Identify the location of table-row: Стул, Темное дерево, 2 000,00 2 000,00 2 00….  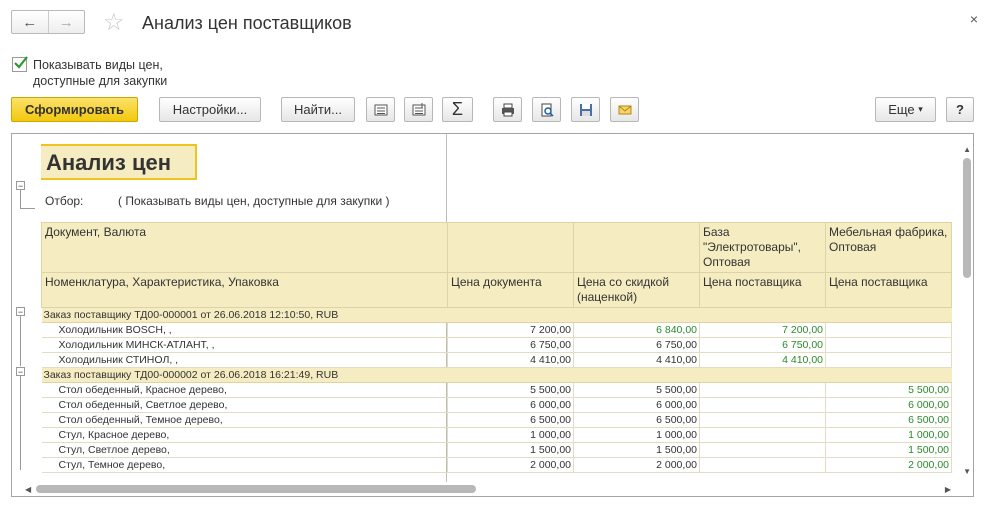
(496, 465).